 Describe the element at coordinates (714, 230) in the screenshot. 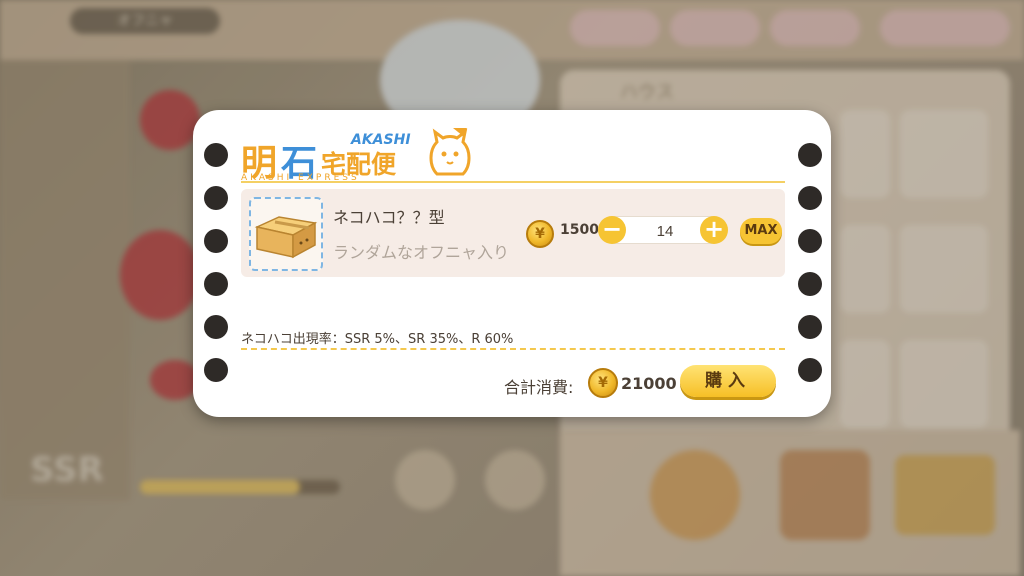

I see `increase-quantity-button: +` at that location.